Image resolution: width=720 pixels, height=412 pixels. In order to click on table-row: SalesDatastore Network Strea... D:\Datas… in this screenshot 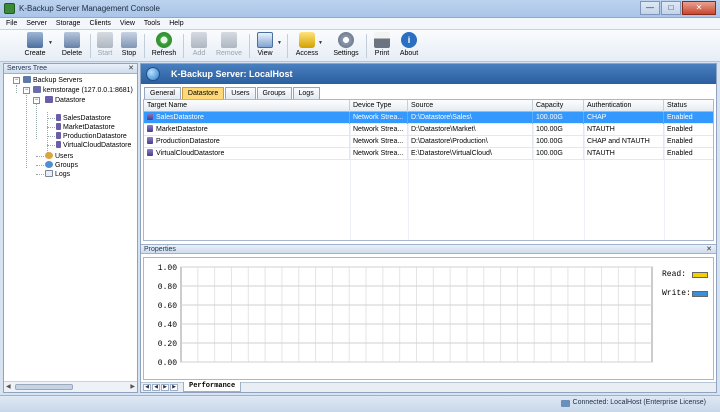, I will do `click(428, 118)`.